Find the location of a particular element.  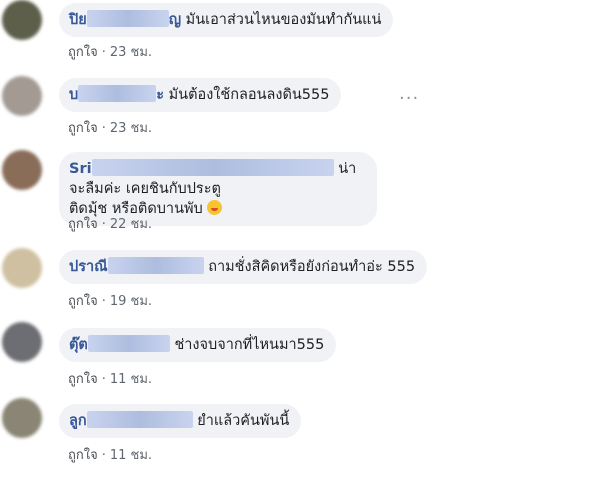

comment-bubble: บะ มันต้องใช้กลอนลงดิน555 is located at coordinates (200, 95).